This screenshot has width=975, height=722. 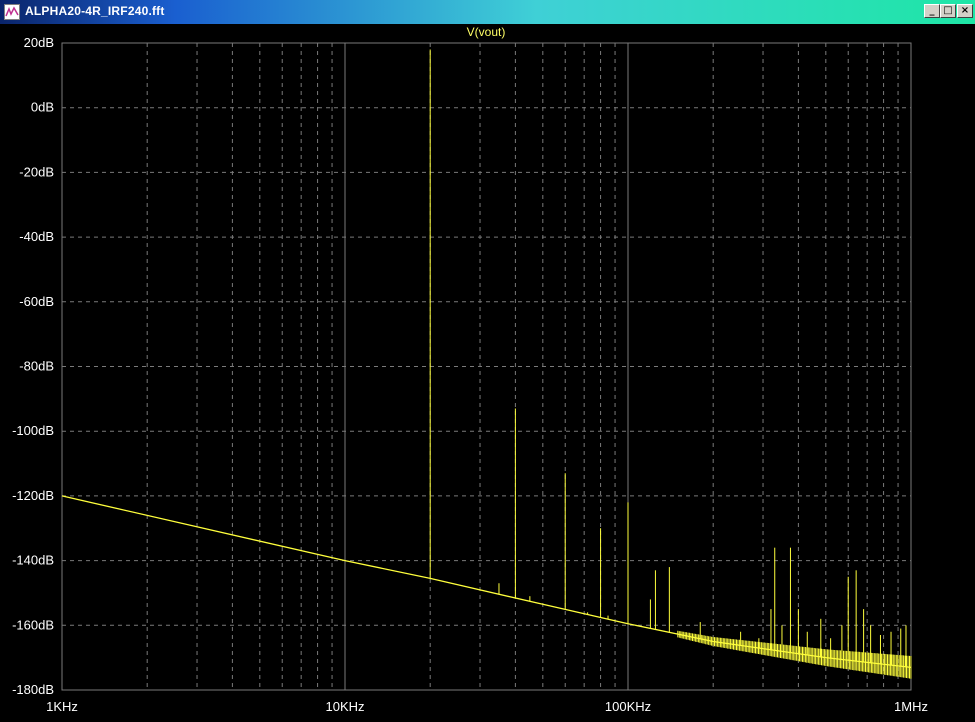 What do you see at coordinates (487, 12) in the screenshot?
I see `title-bar: ALPHA20-4R_IRF240.fft _ □ ×` at bounding box center [487, 12].